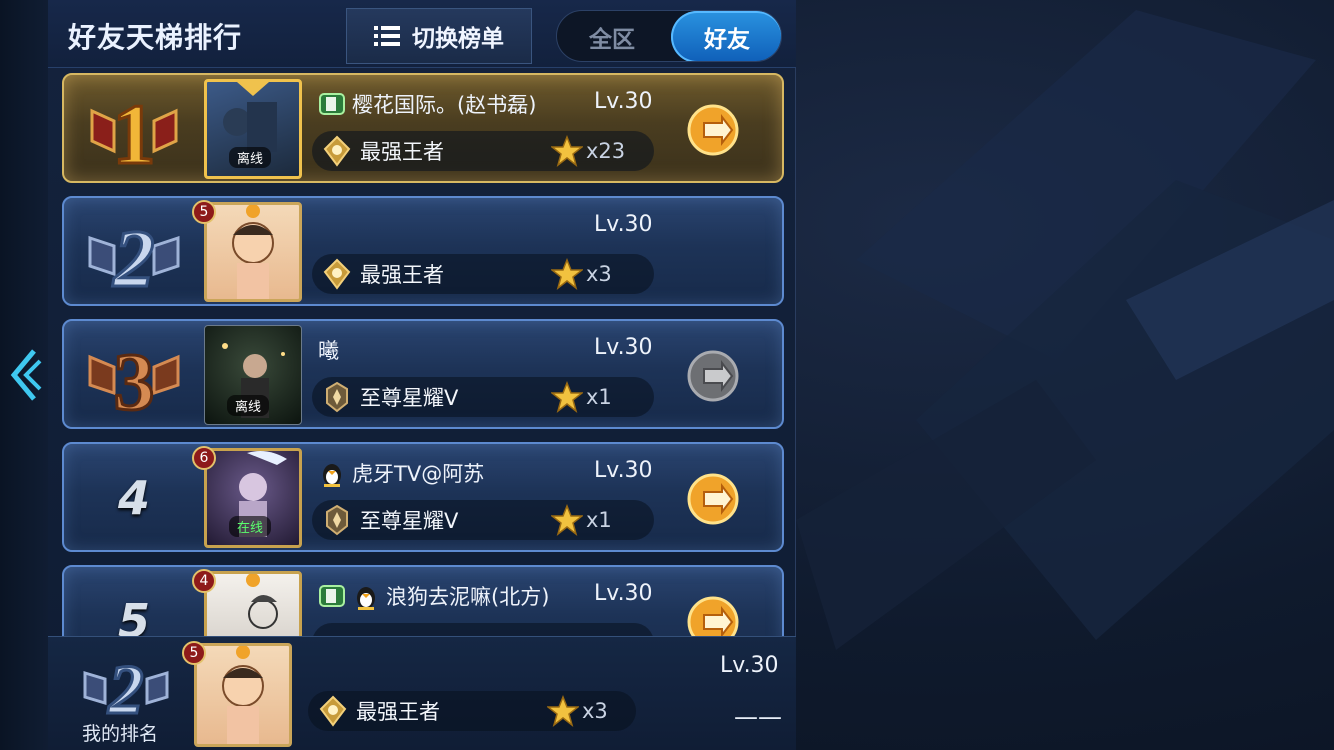 The width and height of the screenshot is (1334, 750). I want to click on rank-2-medal: 2, so click(134, 252).